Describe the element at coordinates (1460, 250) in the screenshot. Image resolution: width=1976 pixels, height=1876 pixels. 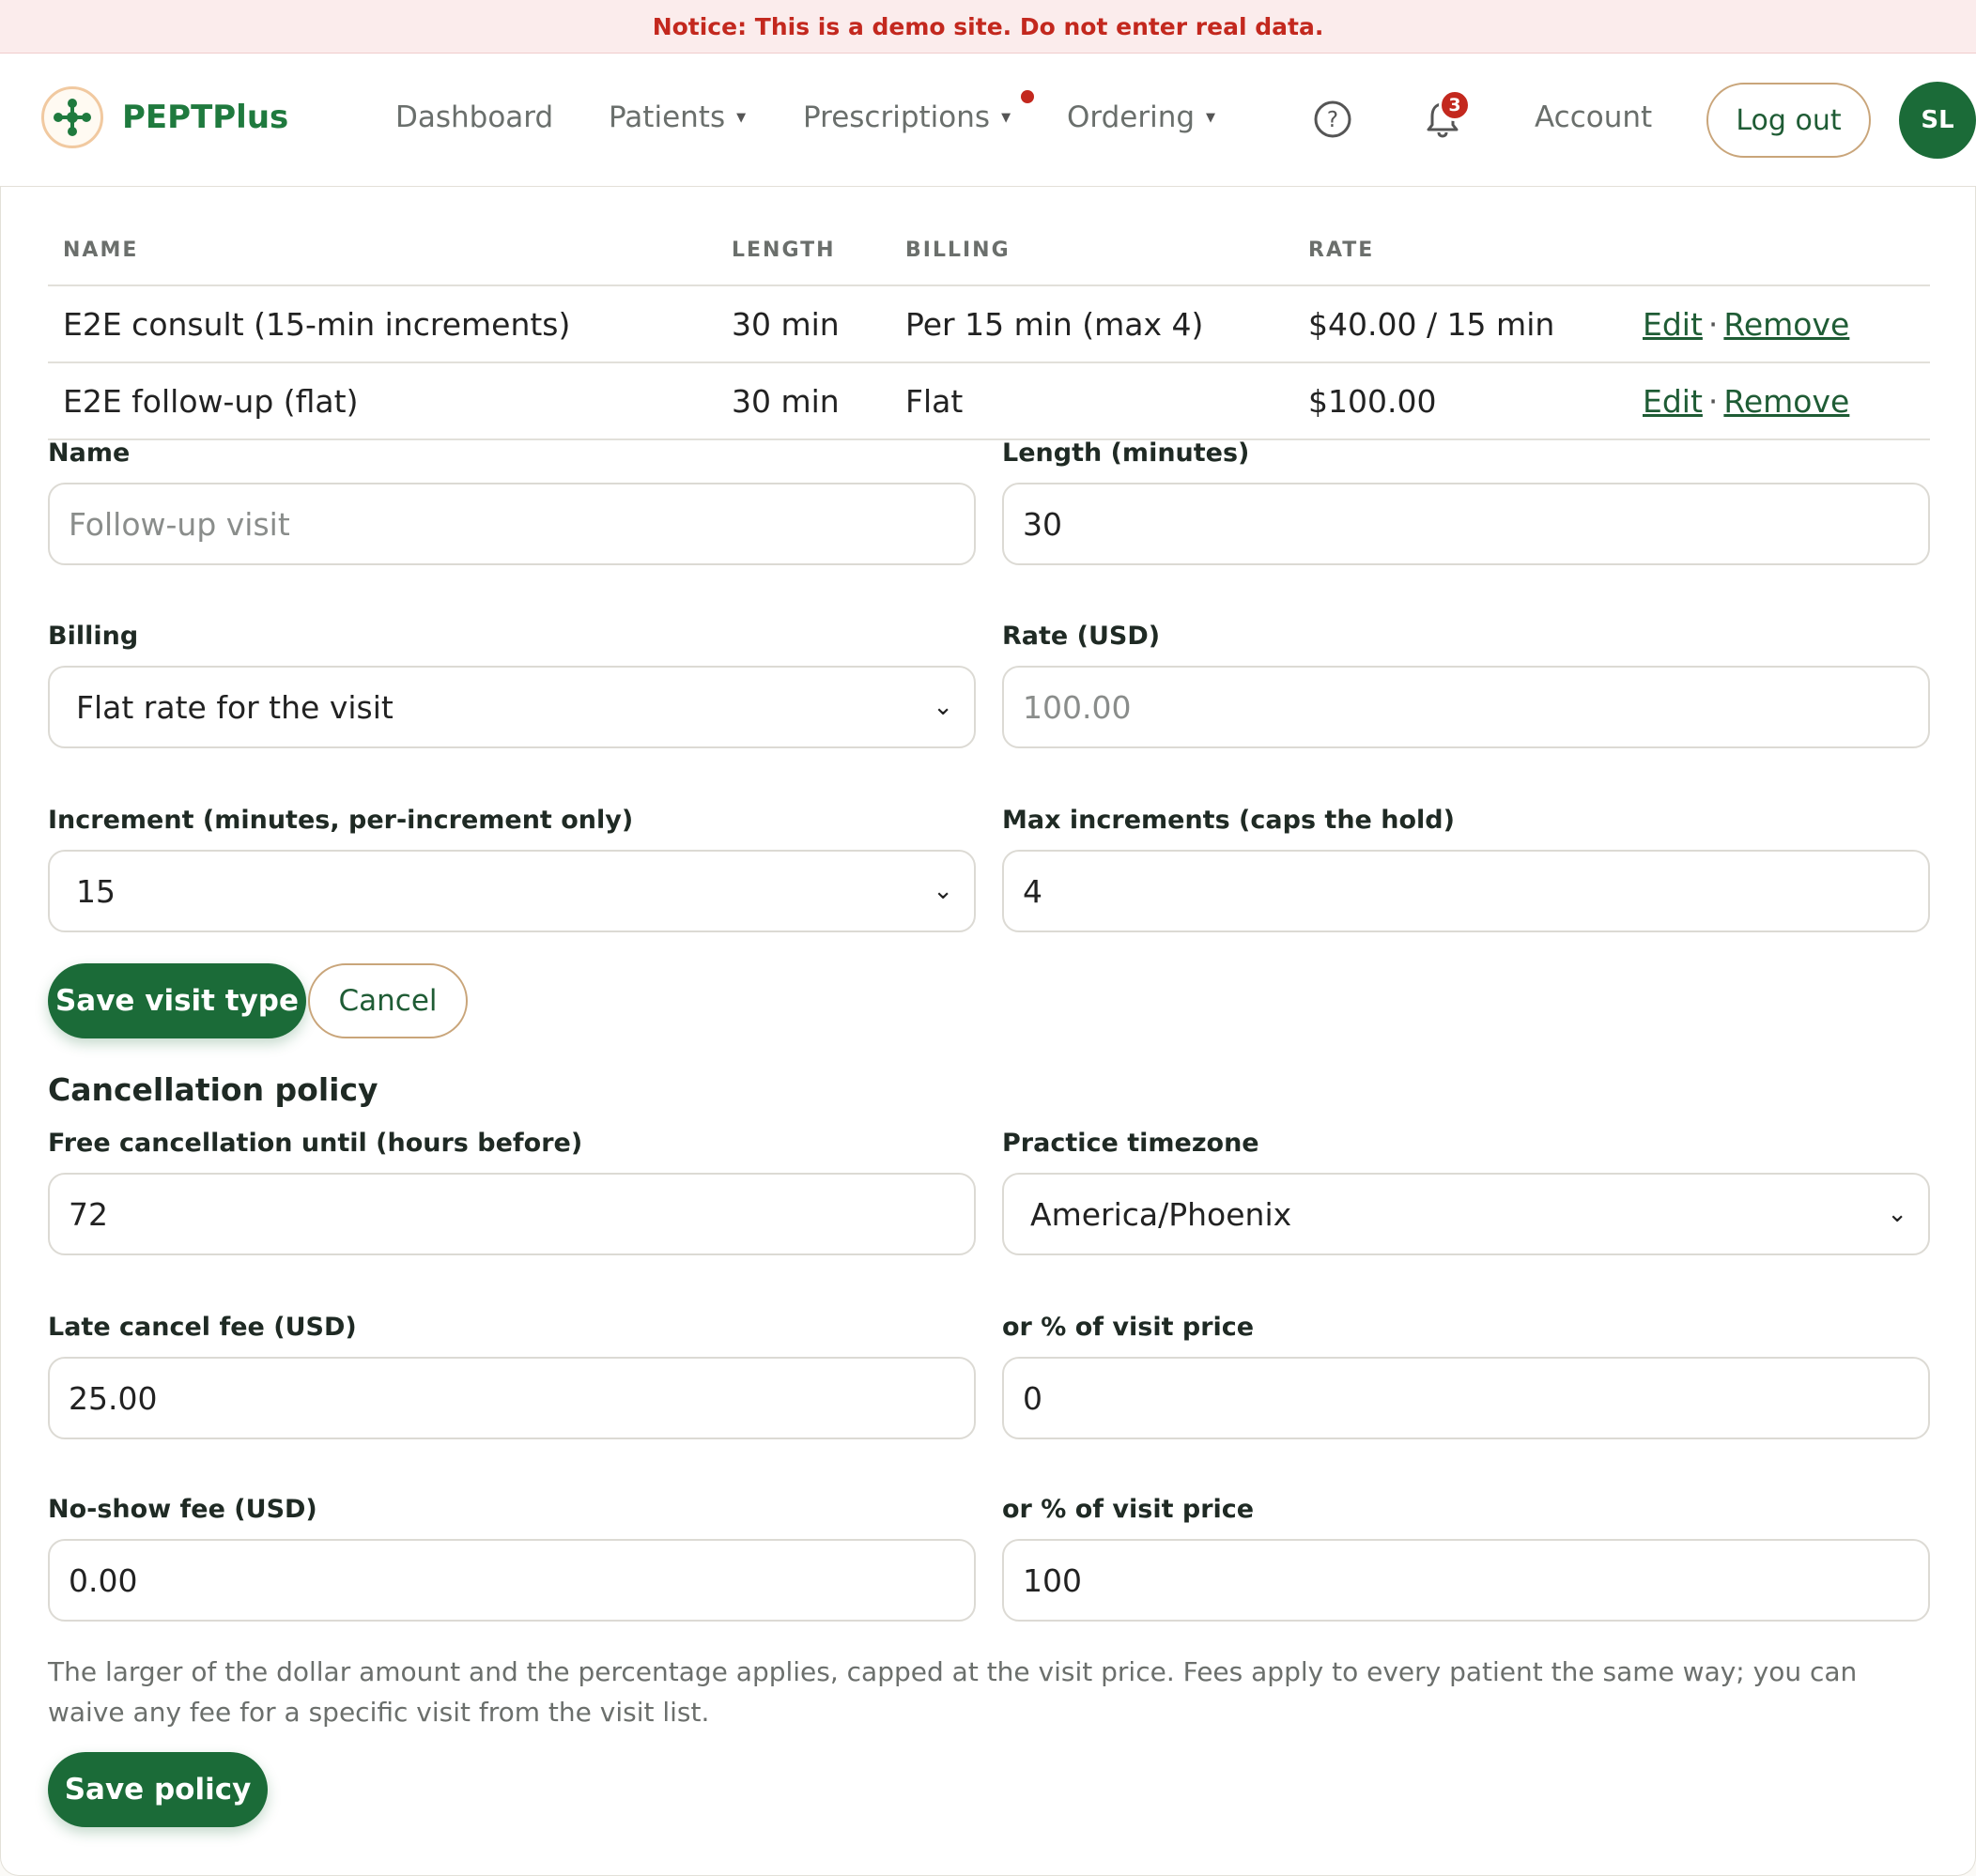
I see `column-header-rate: RATE` at that location.